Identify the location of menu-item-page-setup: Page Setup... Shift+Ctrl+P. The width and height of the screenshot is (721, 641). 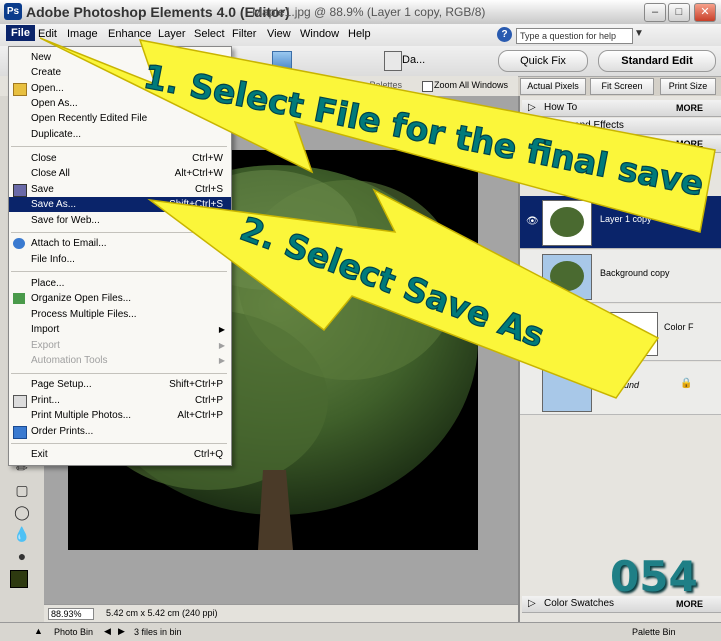
(120, 384).